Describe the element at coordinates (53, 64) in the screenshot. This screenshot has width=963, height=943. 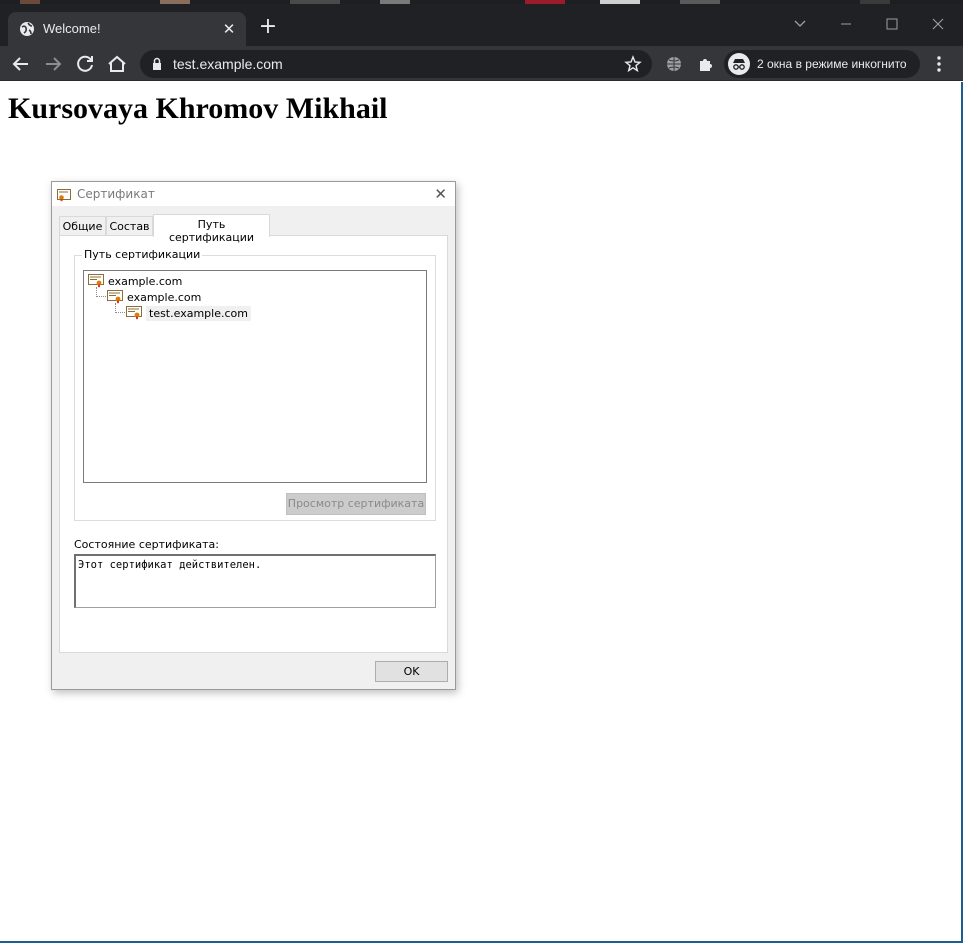
I see `forward-arrow-icon` at that location.